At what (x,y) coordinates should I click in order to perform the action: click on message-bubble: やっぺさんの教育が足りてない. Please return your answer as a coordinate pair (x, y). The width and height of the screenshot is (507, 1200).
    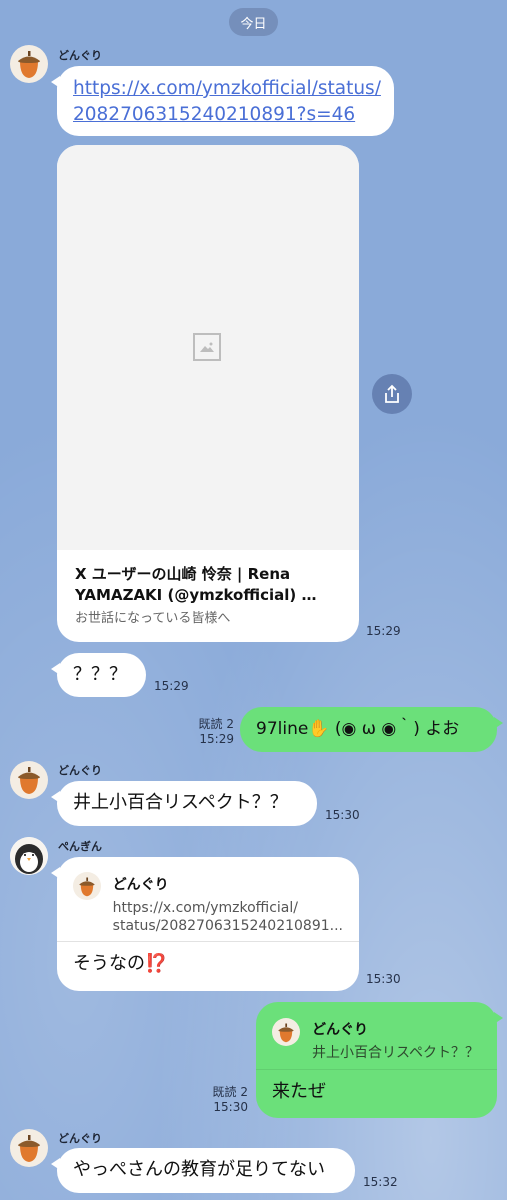
    Looking at the image, I should click on (203, 1170).